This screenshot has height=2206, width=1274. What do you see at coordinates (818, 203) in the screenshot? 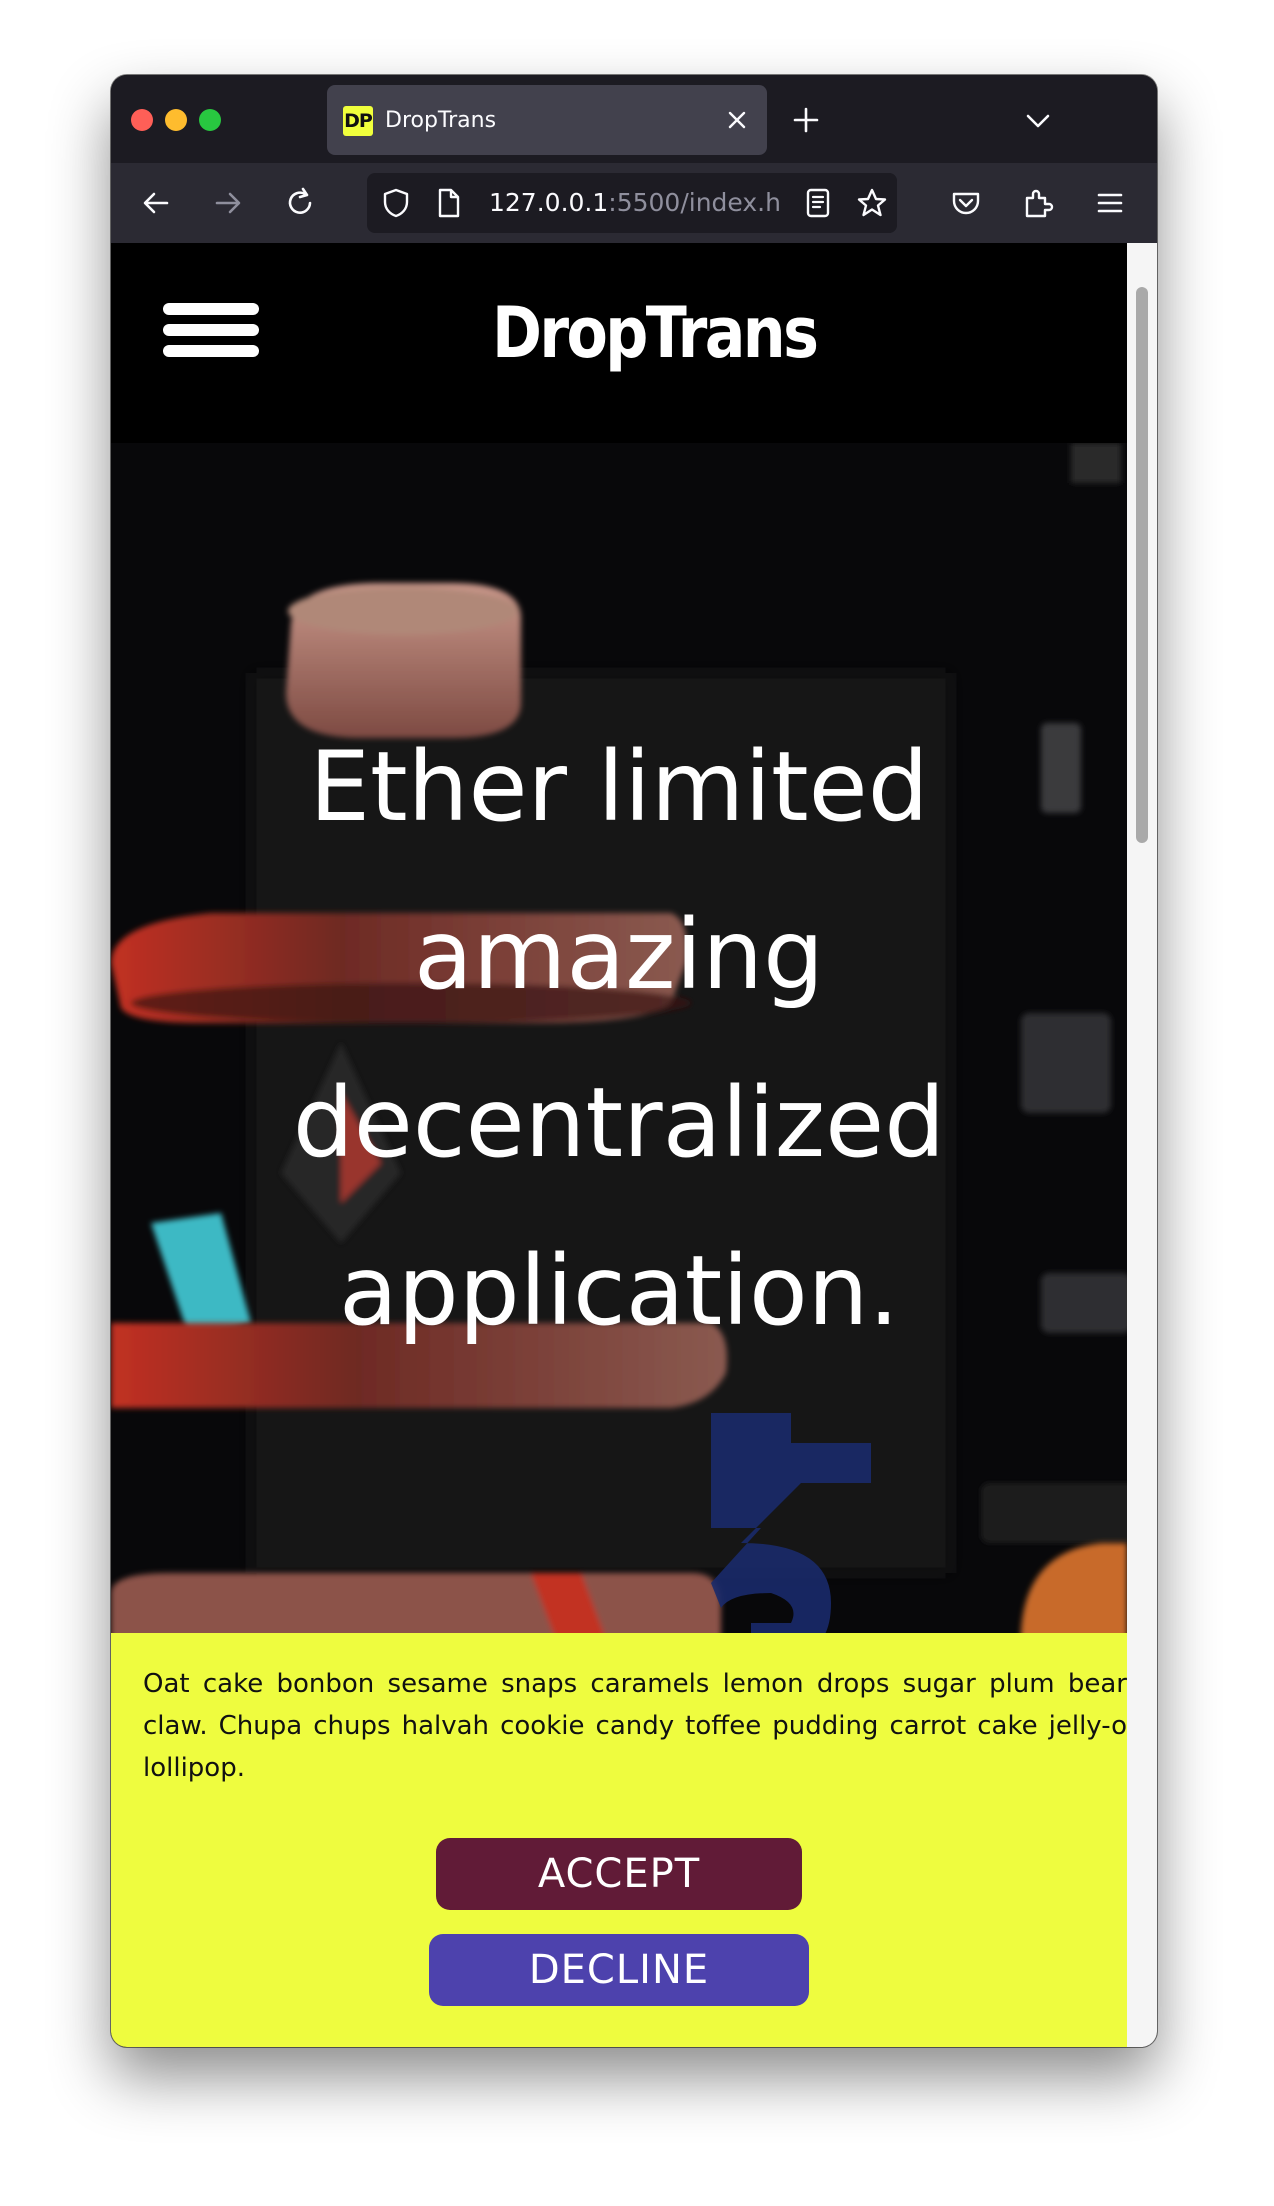
I see `reader-view-icon` at bounding box center [818, 203].